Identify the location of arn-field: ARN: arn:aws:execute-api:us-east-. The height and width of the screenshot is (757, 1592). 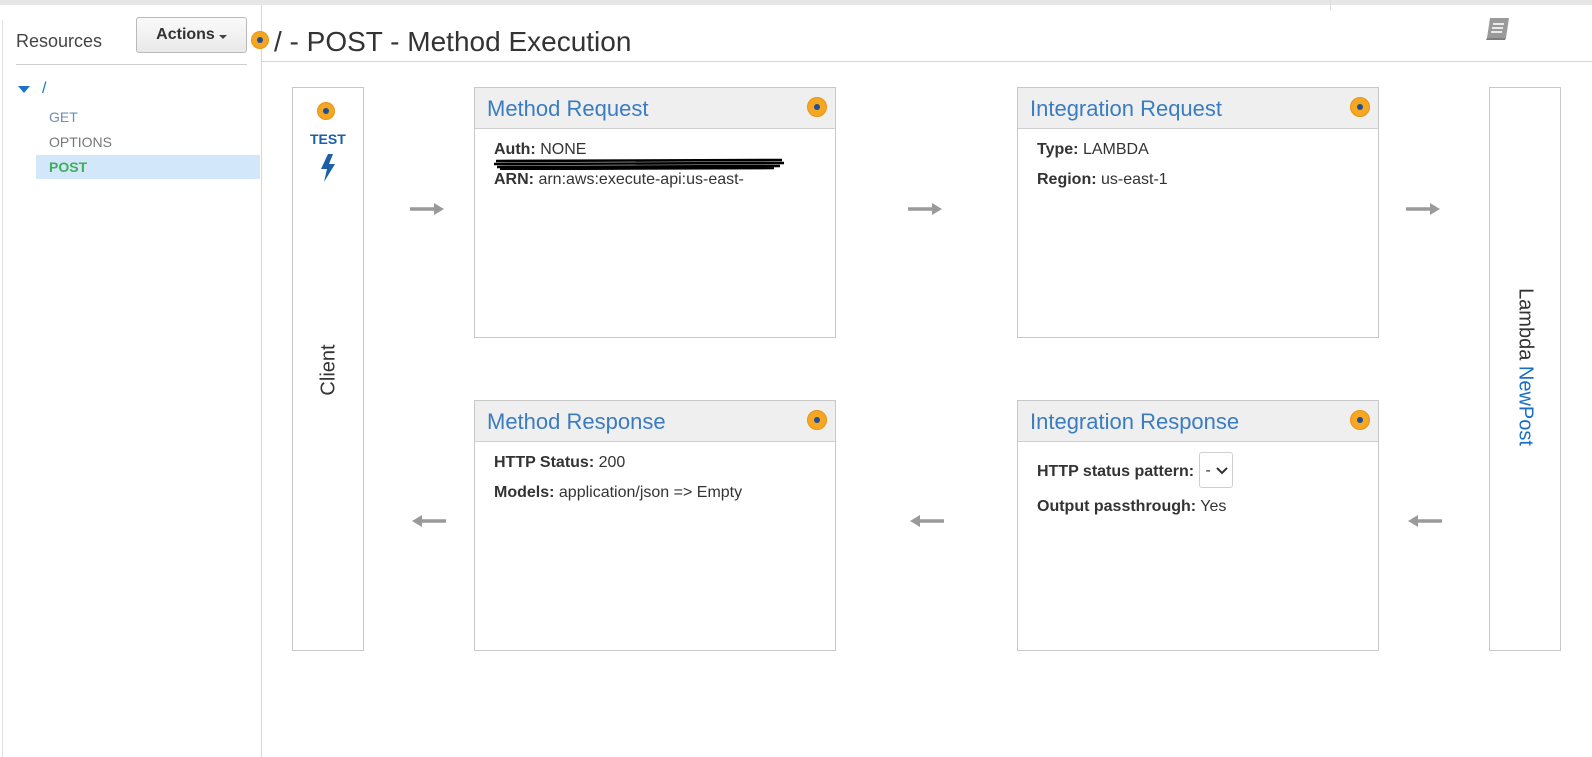
(664, 180).